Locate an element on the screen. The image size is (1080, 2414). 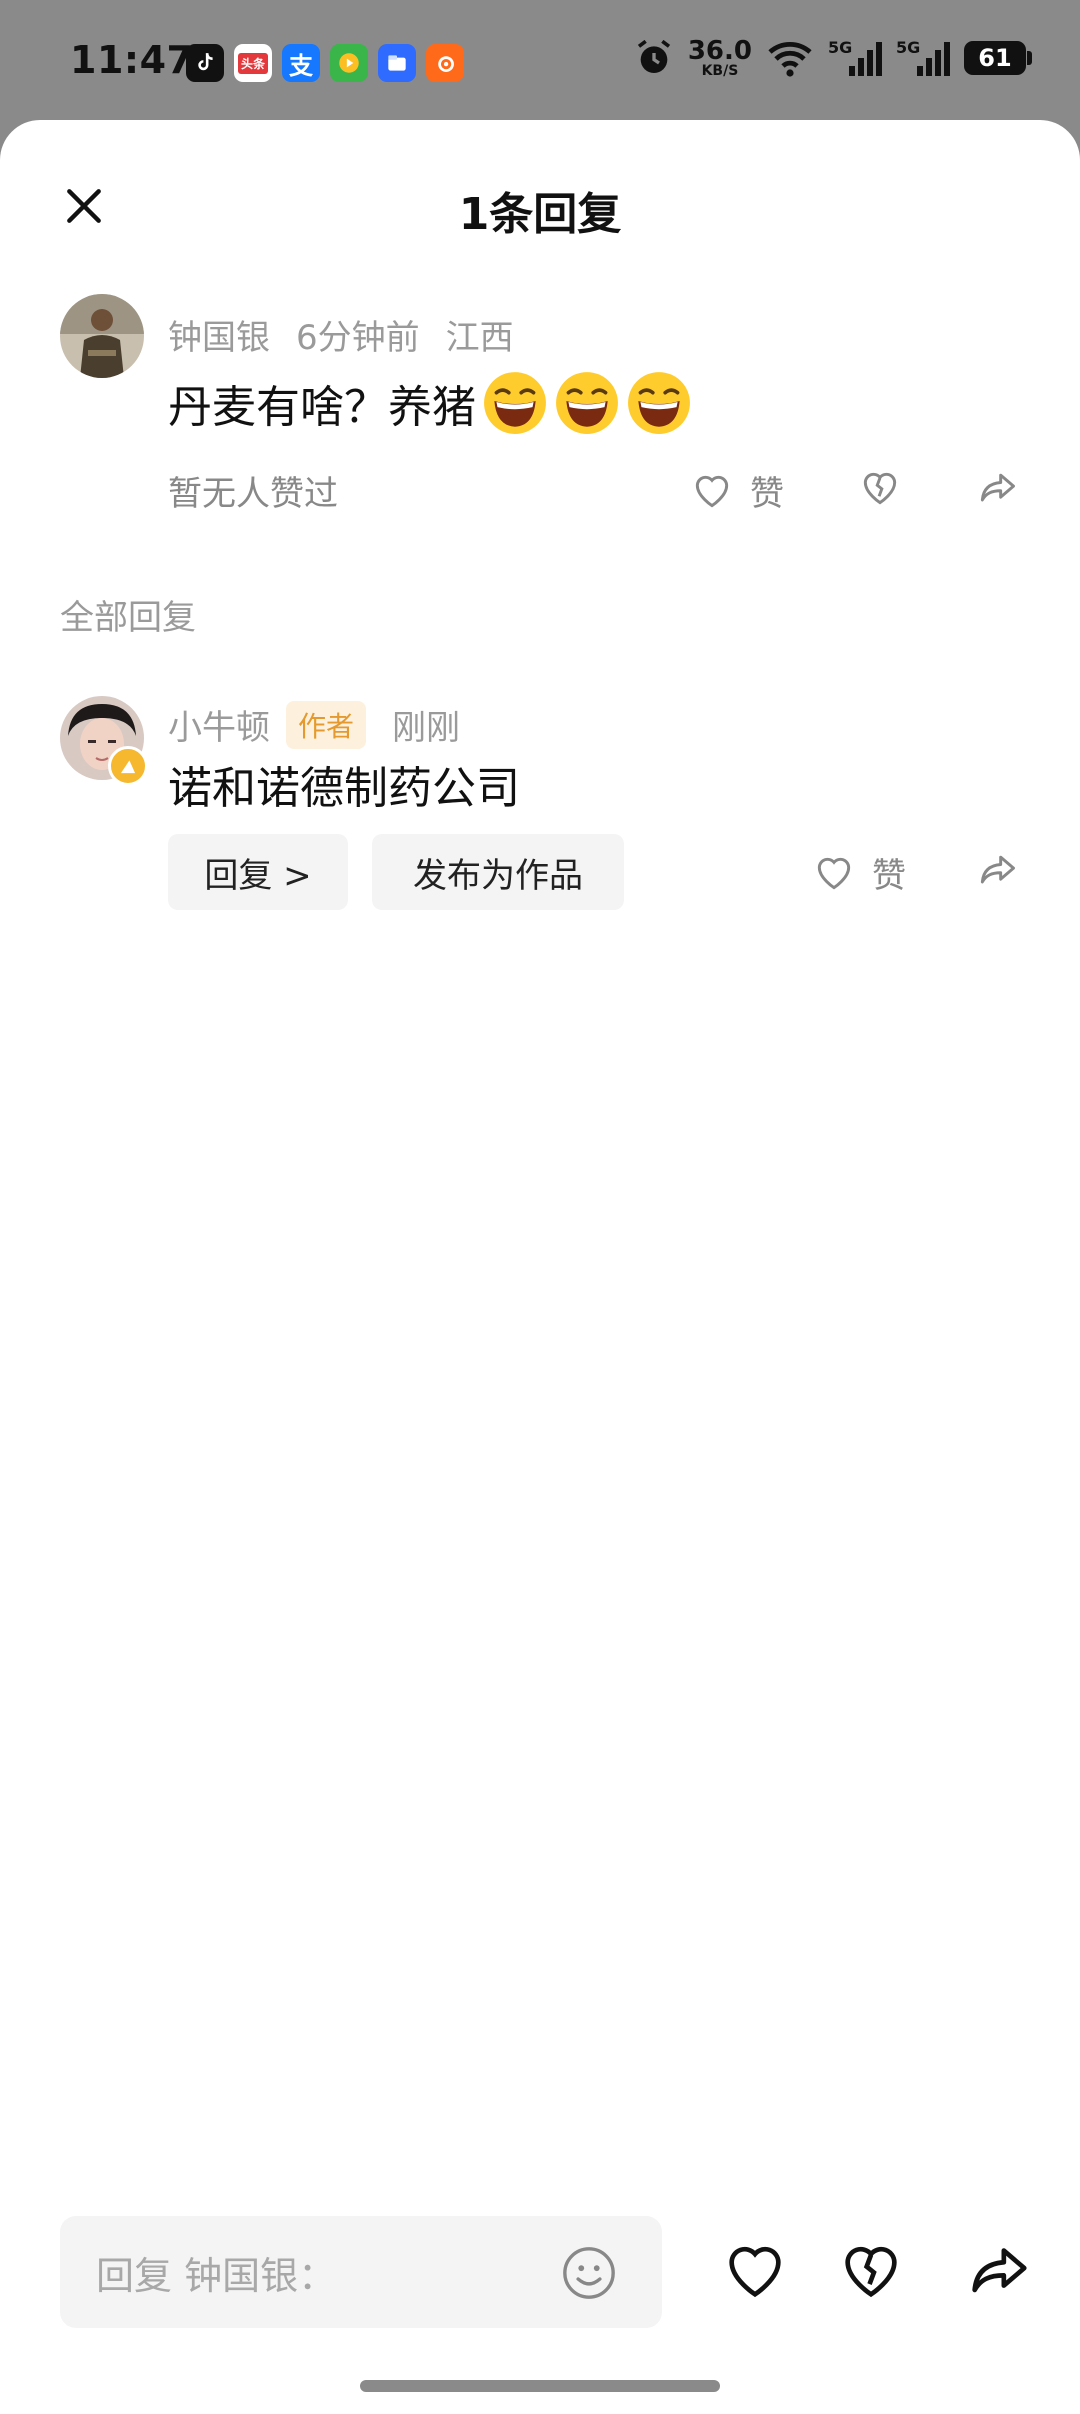
alipay-icon: 支 is located at coordinates (301, 63).